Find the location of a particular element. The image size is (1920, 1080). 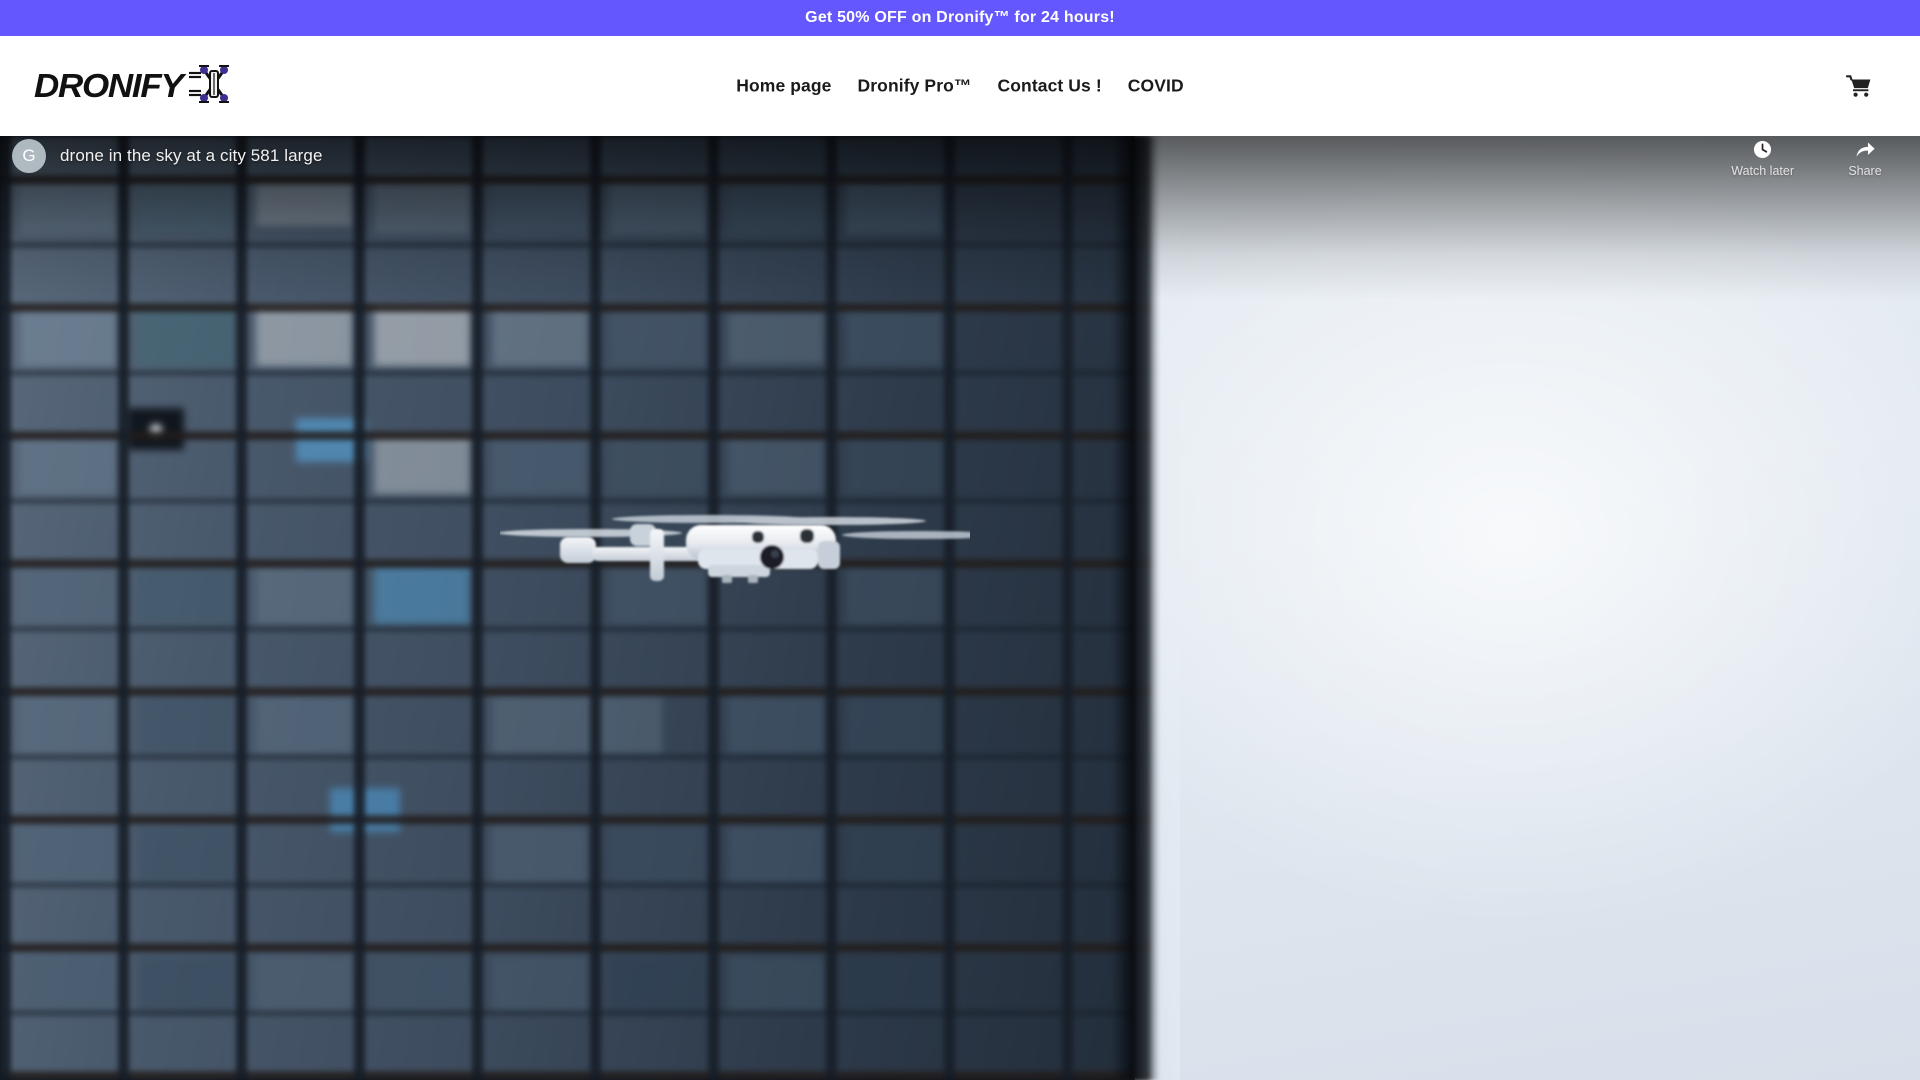

promo-banner: Get 50% OFF on Dronify™ for 24 hours! is located at coordinates (960, 18).